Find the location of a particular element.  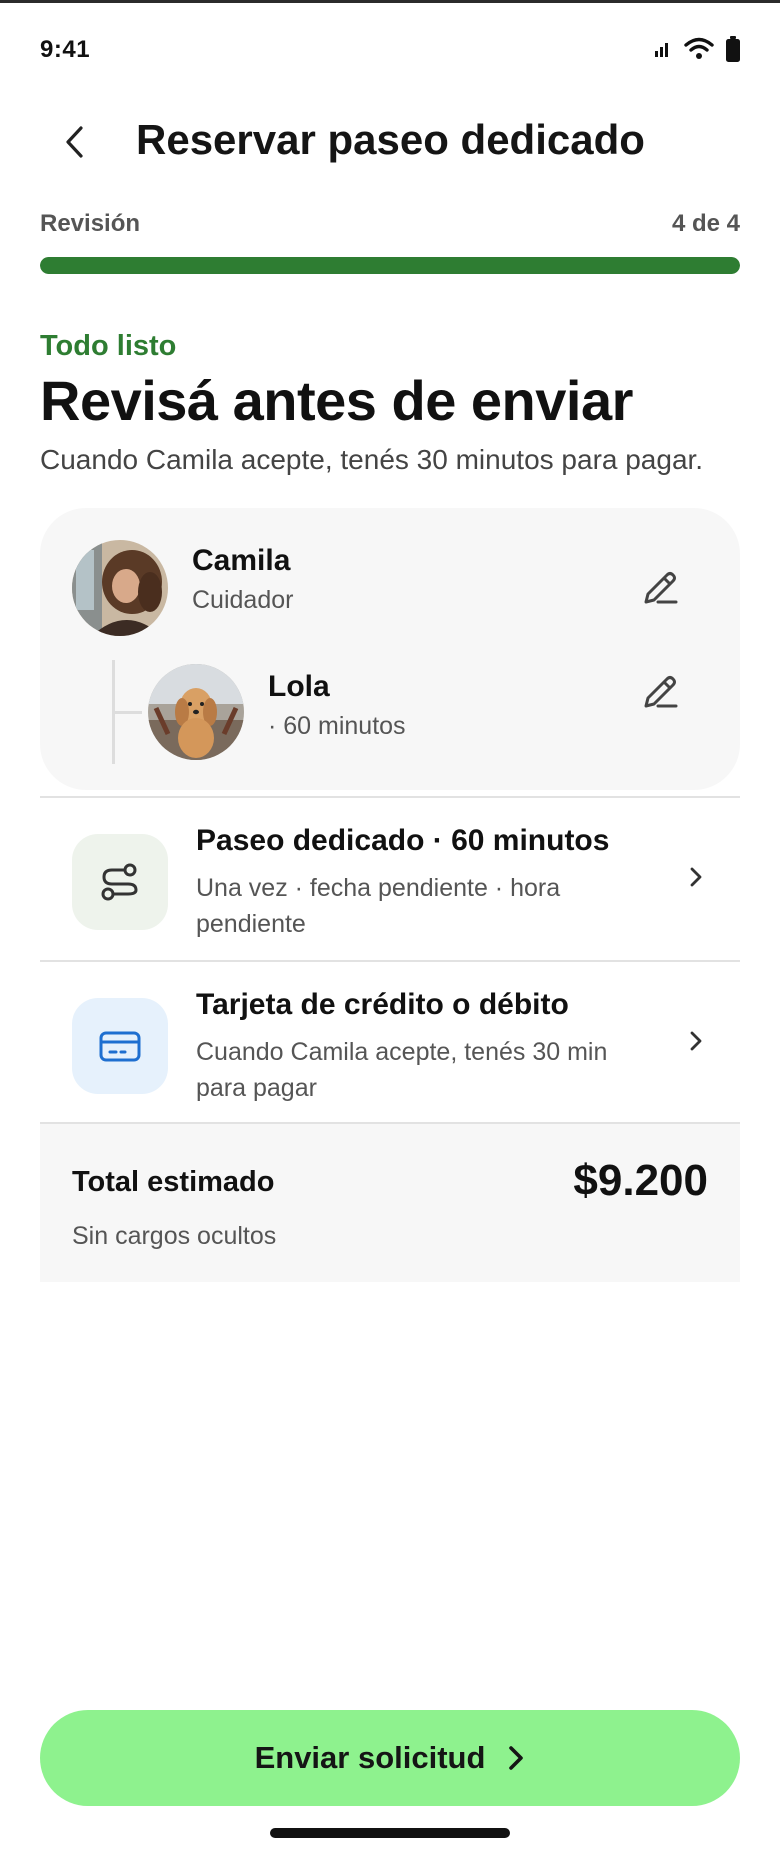

chevron-left-icon is located at coordinates (74, 142).